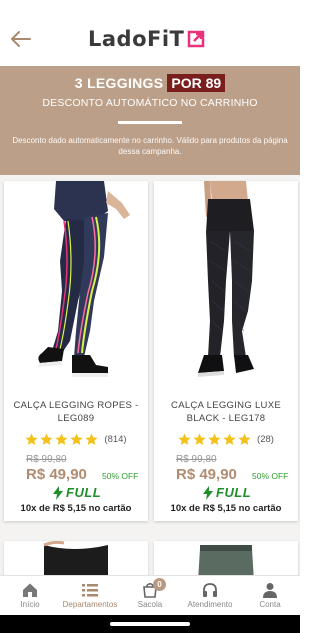 Image resolution: width=320 pixels, height=633 pixels. I want to click on nav-label: Atendimento, so click(210, 604).